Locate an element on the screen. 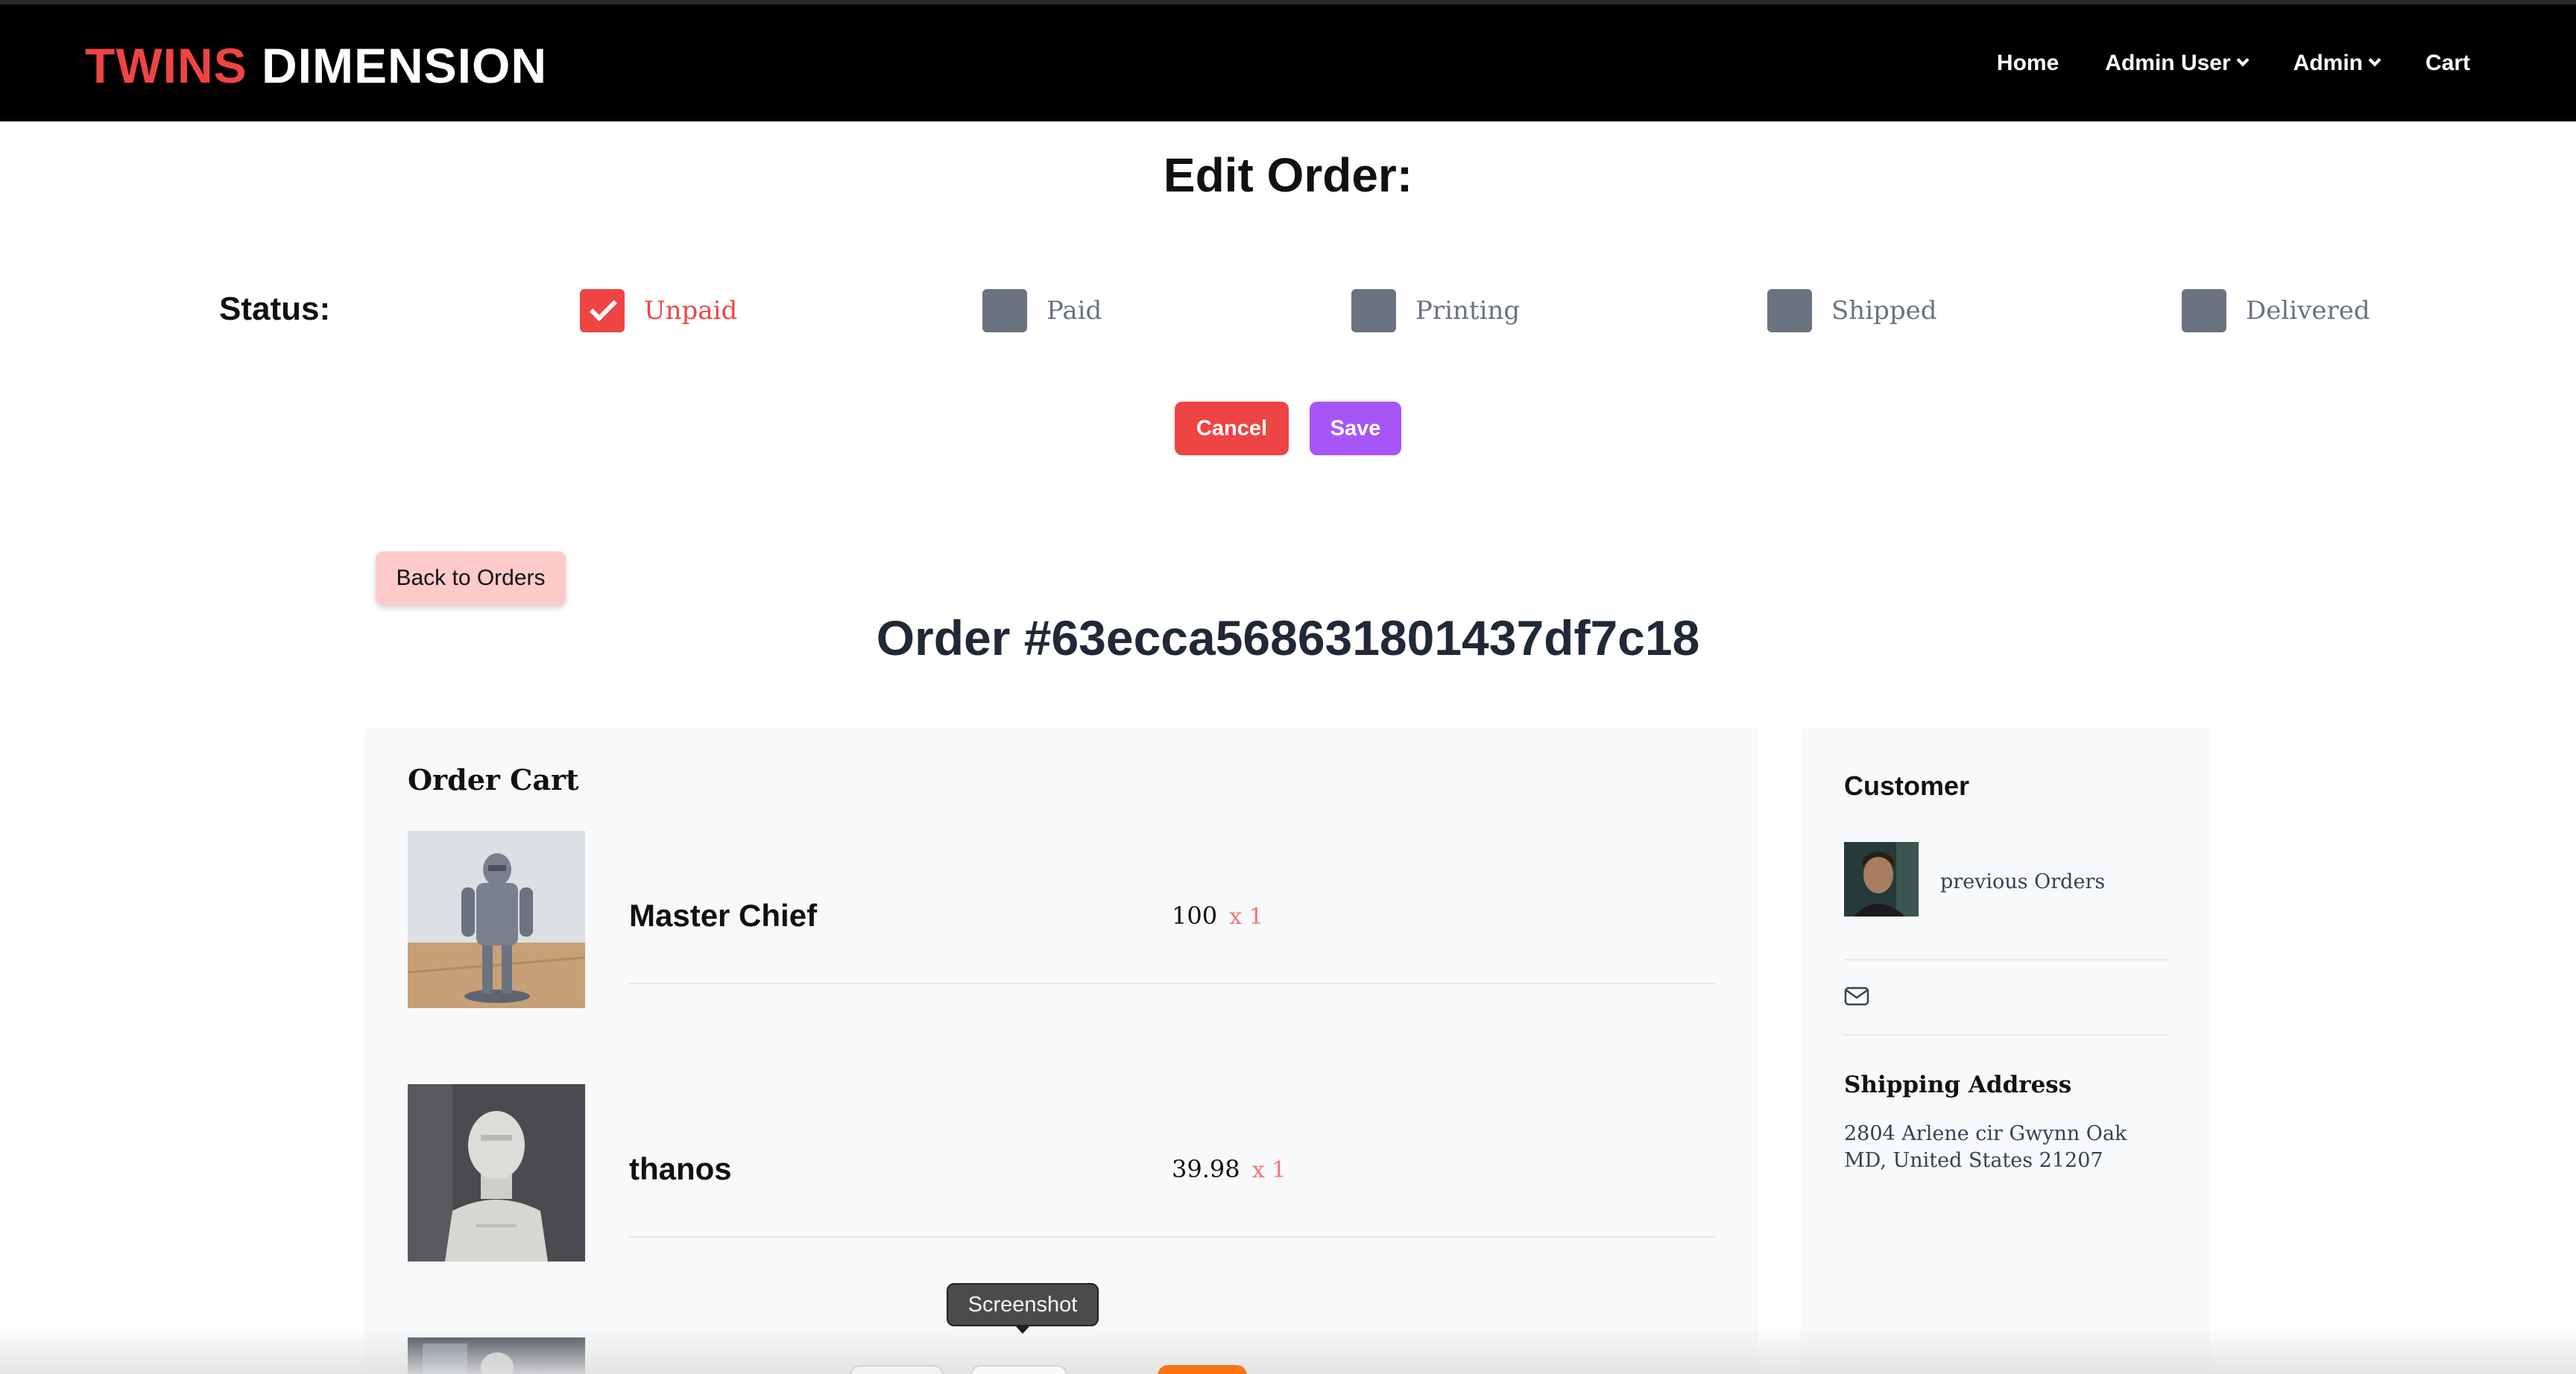 This screenshot has height=1374, width=2576. thanos-product-image is located at coordinates (497, 1172).